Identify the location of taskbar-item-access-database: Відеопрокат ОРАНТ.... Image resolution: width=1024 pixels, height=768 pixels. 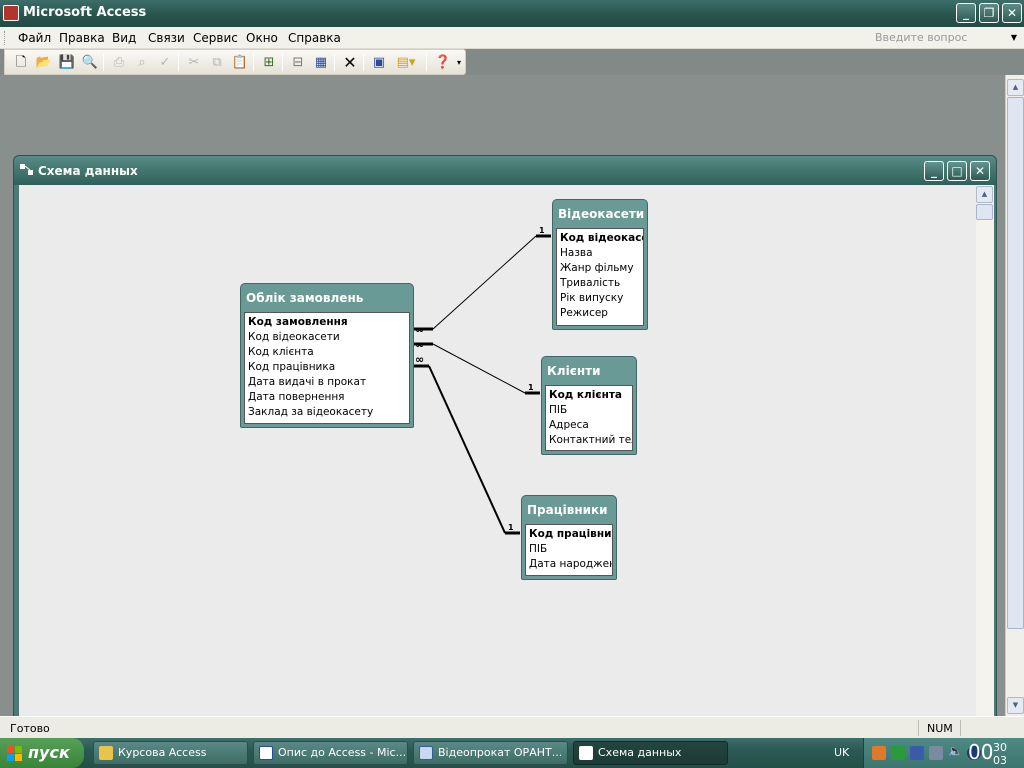
(490, 753).